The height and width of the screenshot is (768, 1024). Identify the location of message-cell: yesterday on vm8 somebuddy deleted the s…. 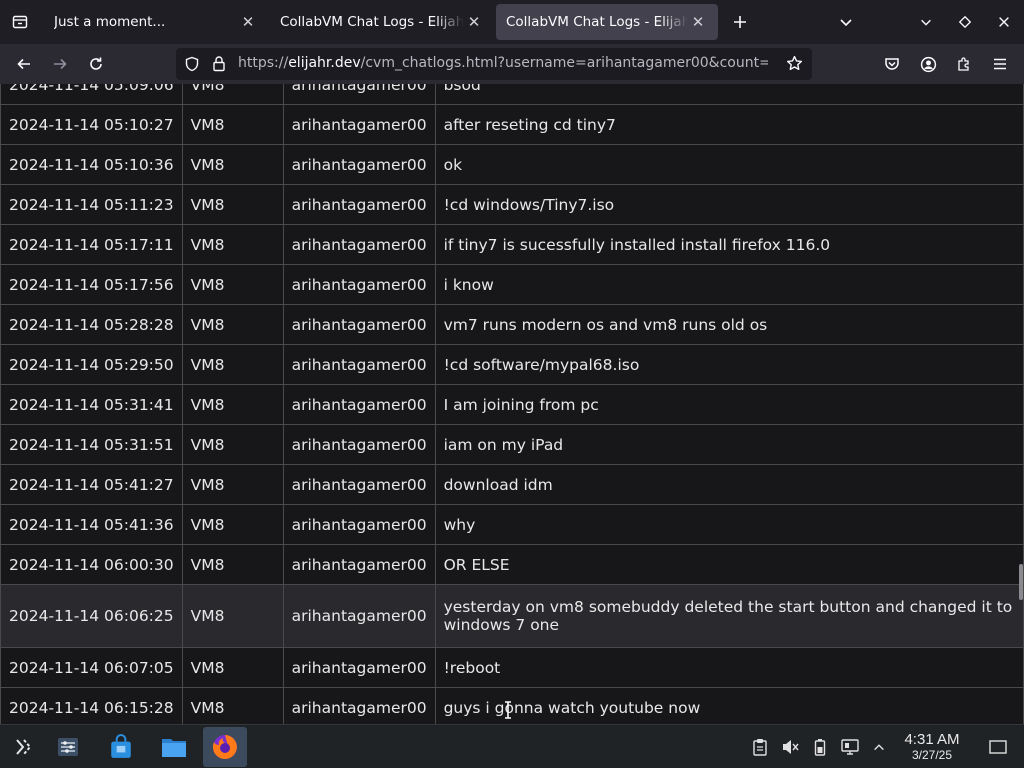
(729, 616).